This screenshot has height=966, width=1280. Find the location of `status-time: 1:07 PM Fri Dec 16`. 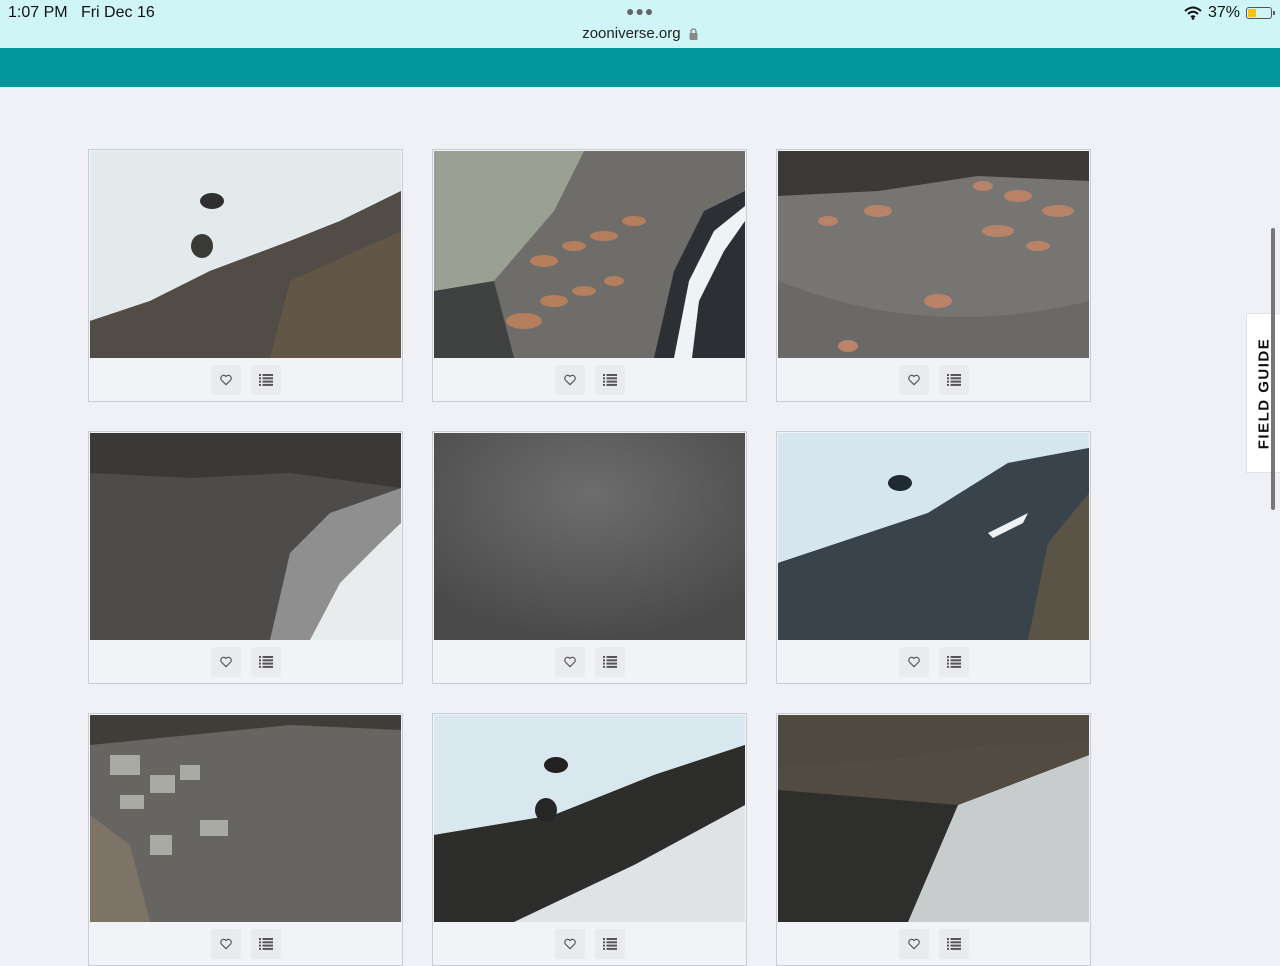

status-time: 1:07 PM Fri Dec 16 is located at coordinates (81, 12).